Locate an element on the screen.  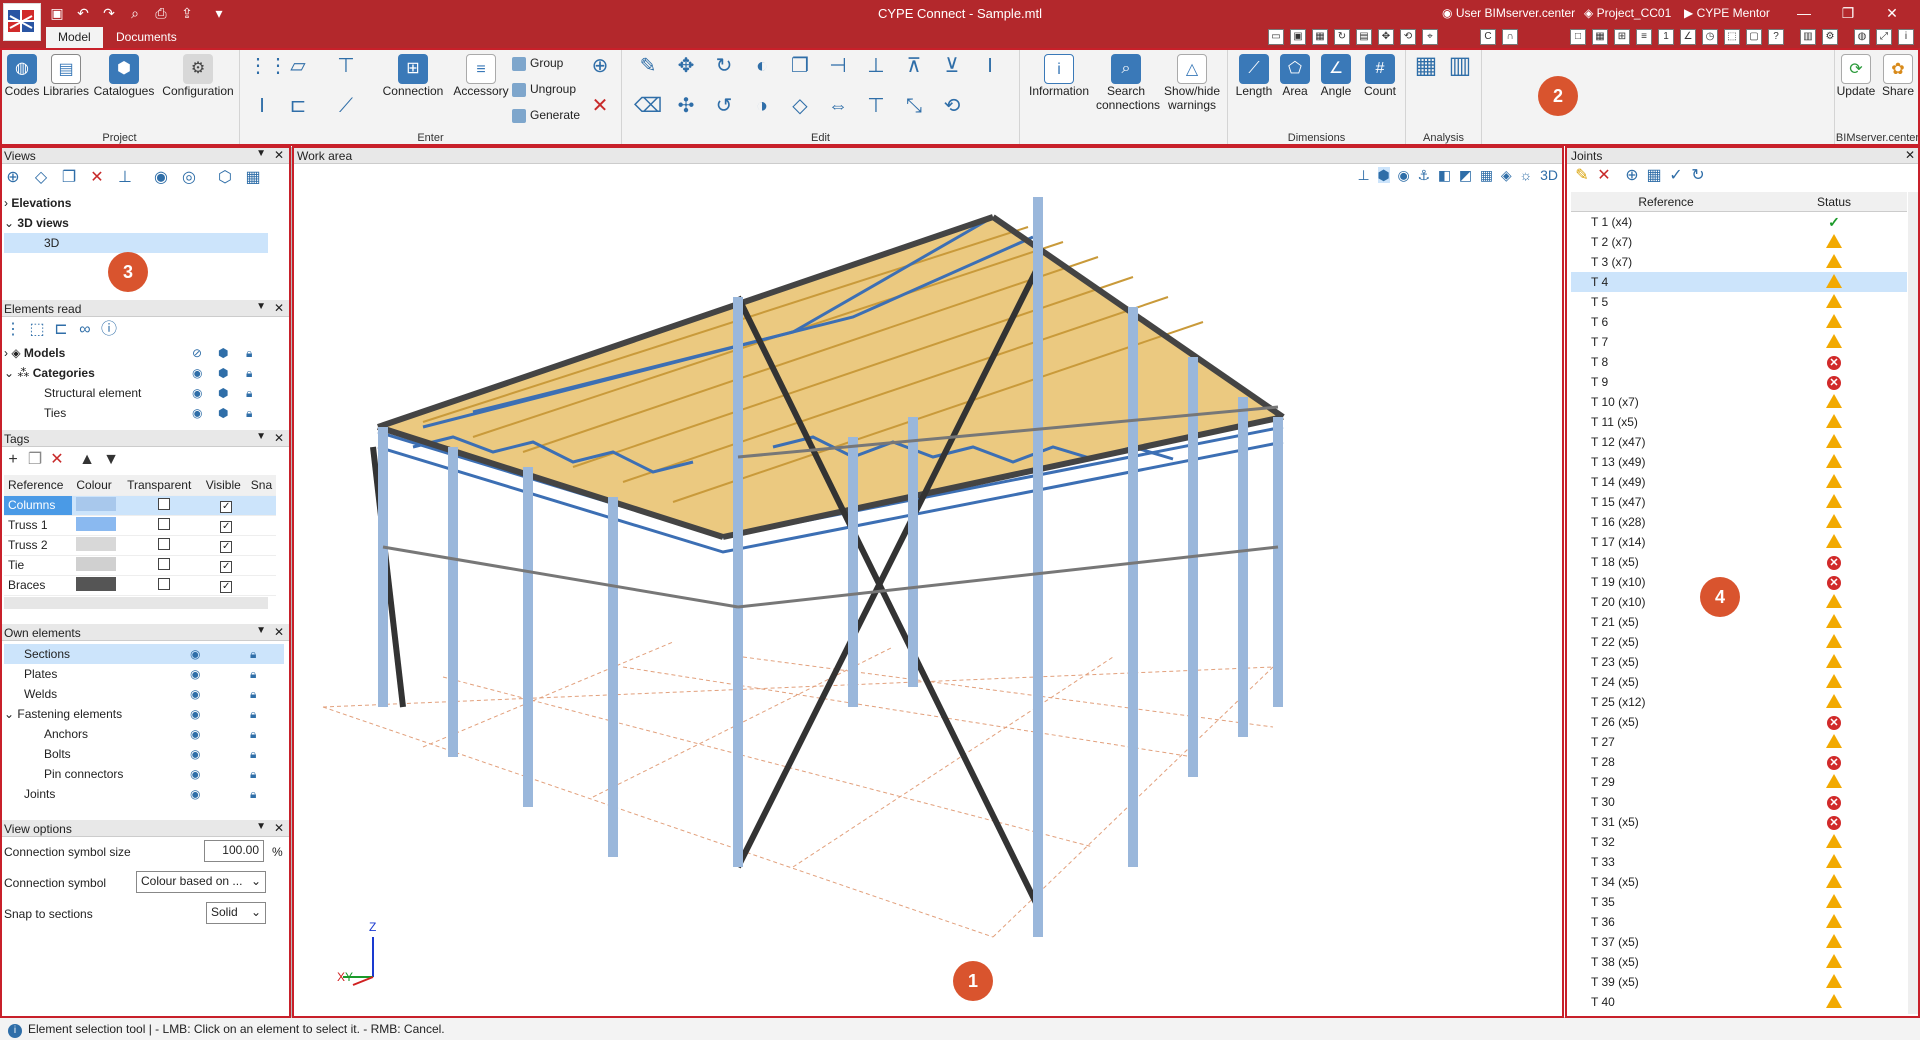
minimize-icon: — is located at coordinates (1804, 13).